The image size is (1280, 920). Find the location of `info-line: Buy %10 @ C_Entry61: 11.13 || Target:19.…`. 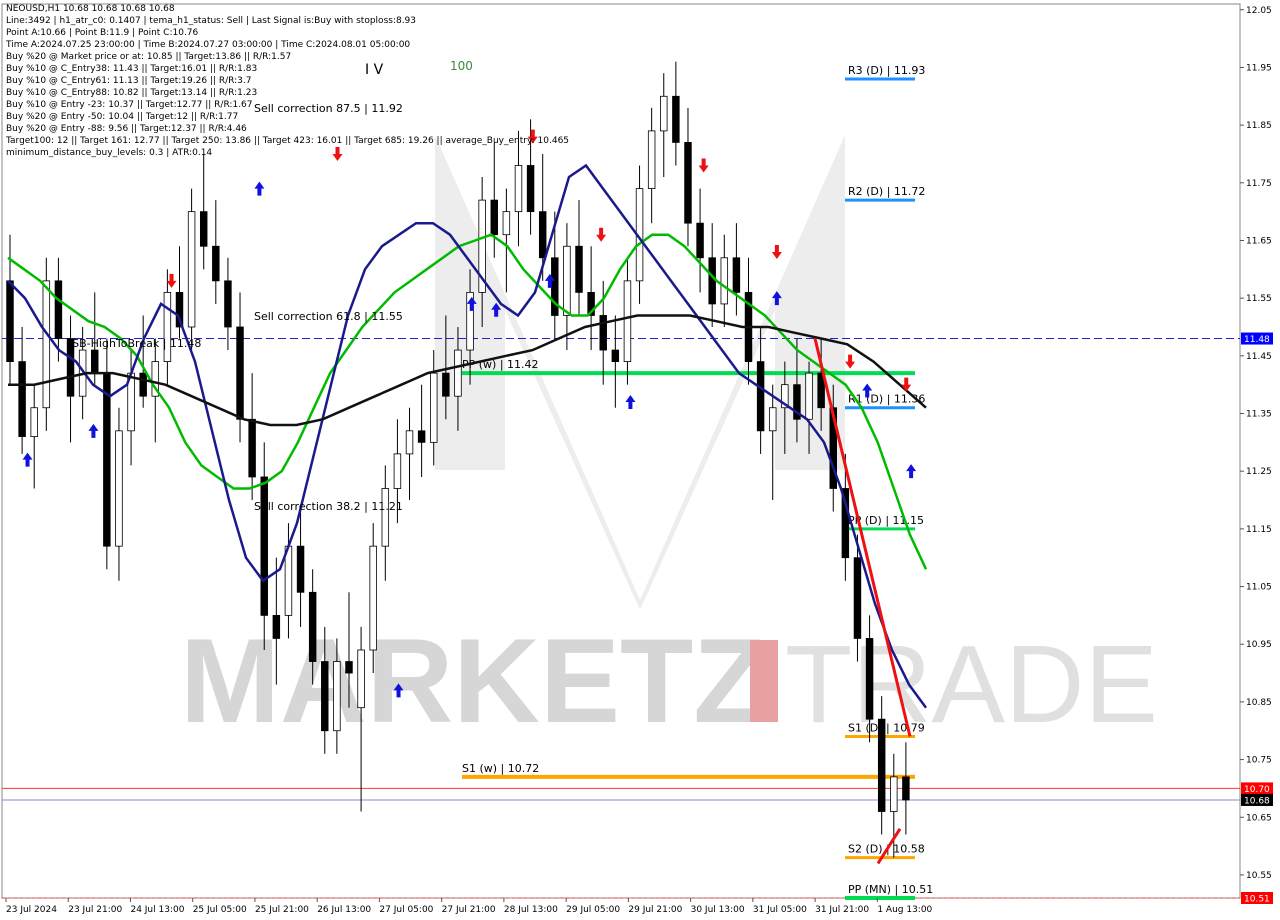

info-line: Buy %10 @ C_Entry61: 11.13 || Target:19.… is located at coordinates (129, 81).